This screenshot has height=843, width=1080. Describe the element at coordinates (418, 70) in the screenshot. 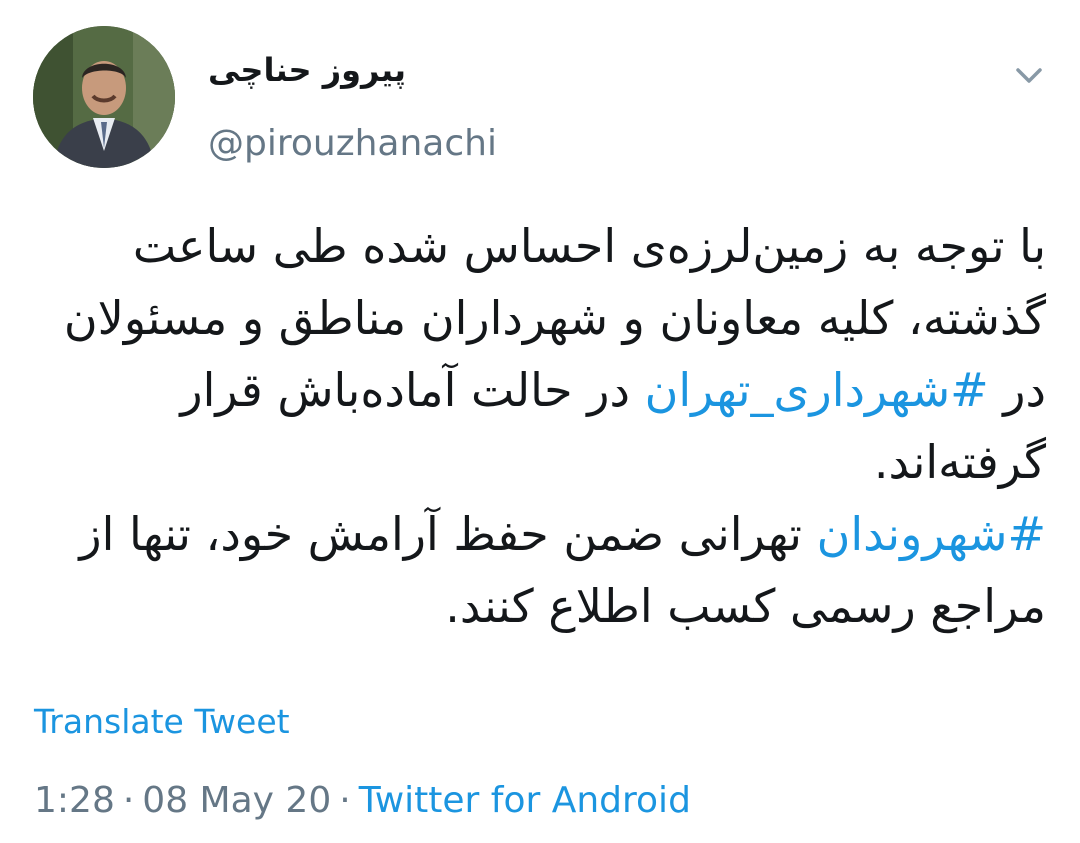

I see `author-display-name: پیروز حناچی` at that location.